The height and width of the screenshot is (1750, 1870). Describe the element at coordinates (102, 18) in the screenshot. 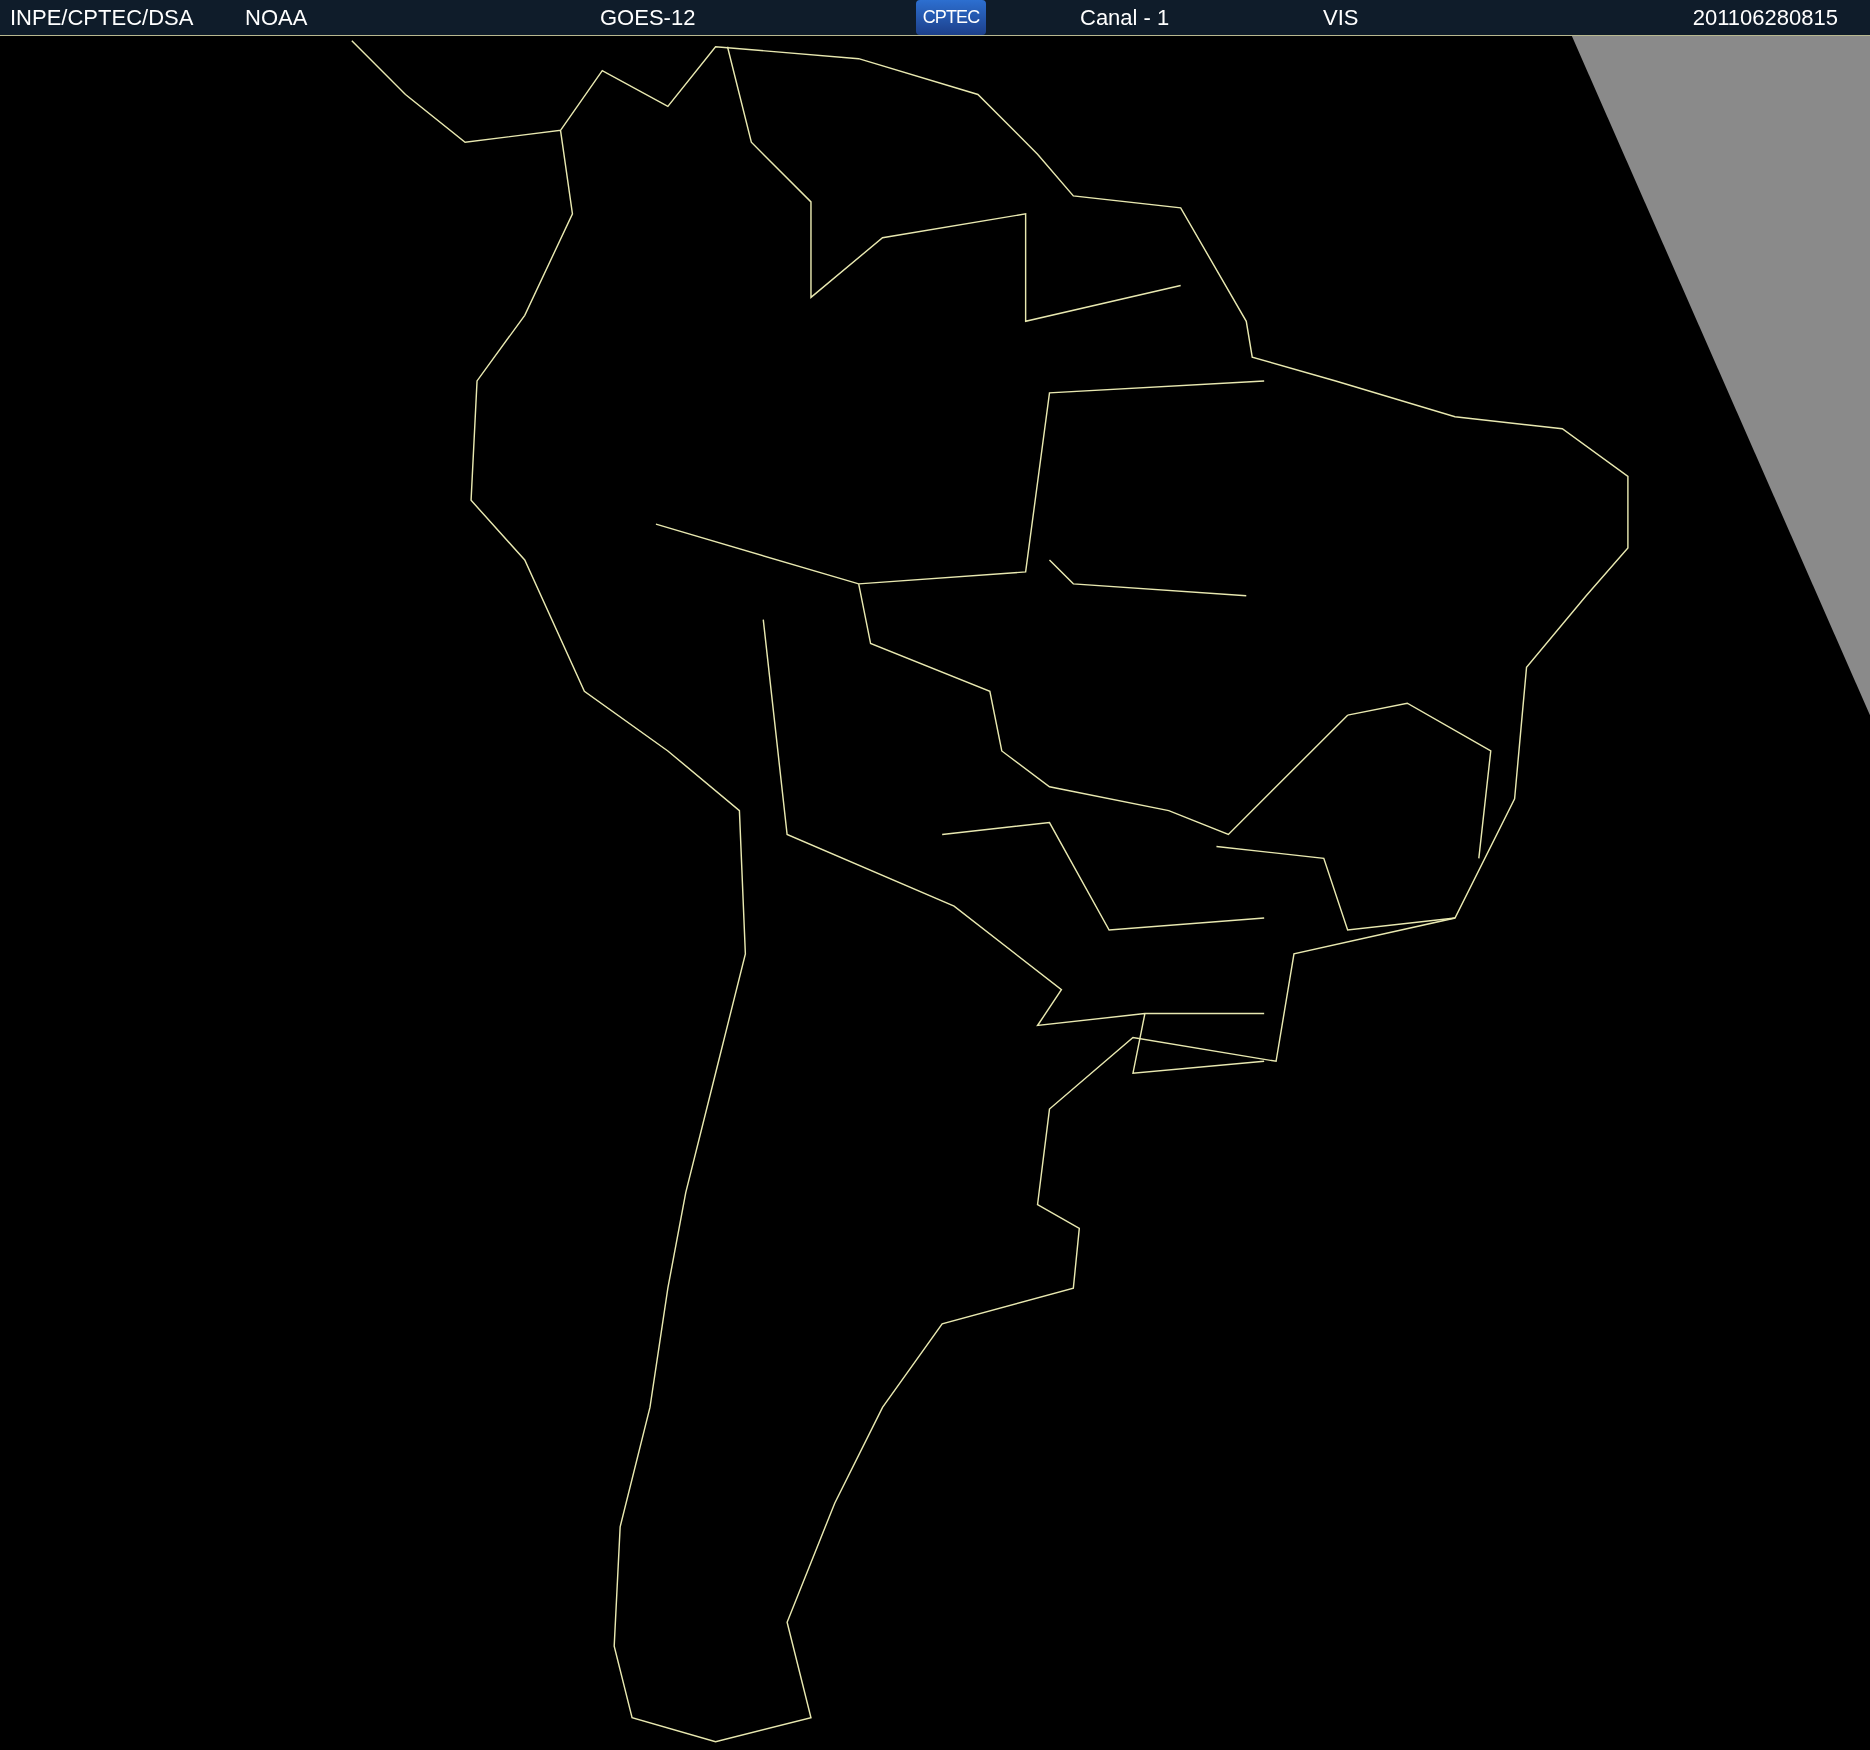

I see `source-label: INPE/CPTEC/DSA` at that location.